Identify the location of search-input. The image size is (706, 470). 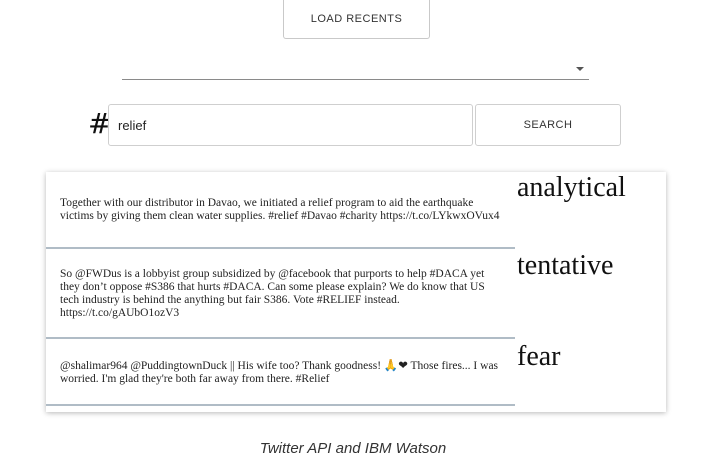
(290, 125).